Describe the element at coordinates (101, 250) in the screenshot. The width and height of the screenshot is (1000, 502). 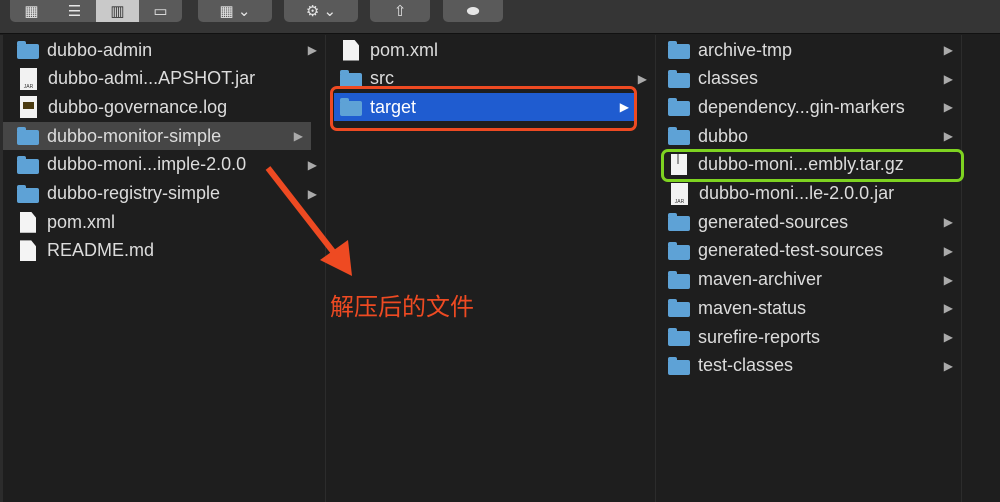
I see `item-name: README.md` at that location.